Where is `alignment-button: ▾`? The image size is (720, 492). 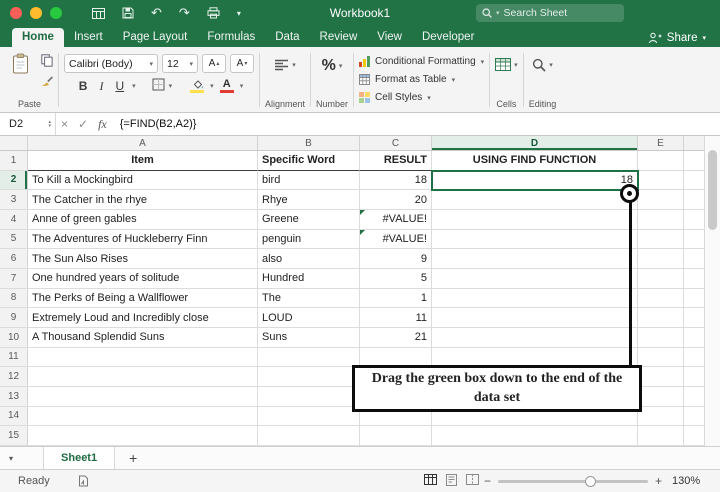 alignment-button: ▾ is located at coordinates (285, 65).